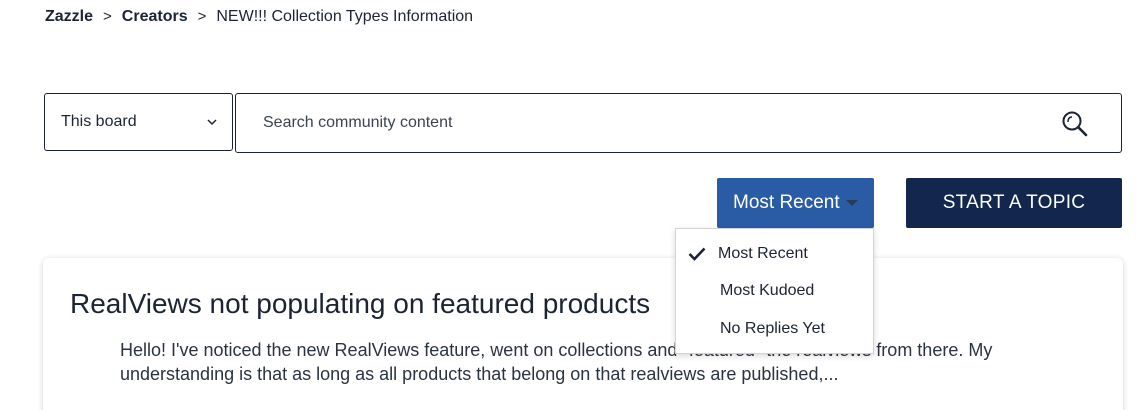 The image size is (1141, 410). What do you see at coordinates (99, 121) in the screenshot?
I see `search-scope-value: This board` at bounding box center [99, 121].